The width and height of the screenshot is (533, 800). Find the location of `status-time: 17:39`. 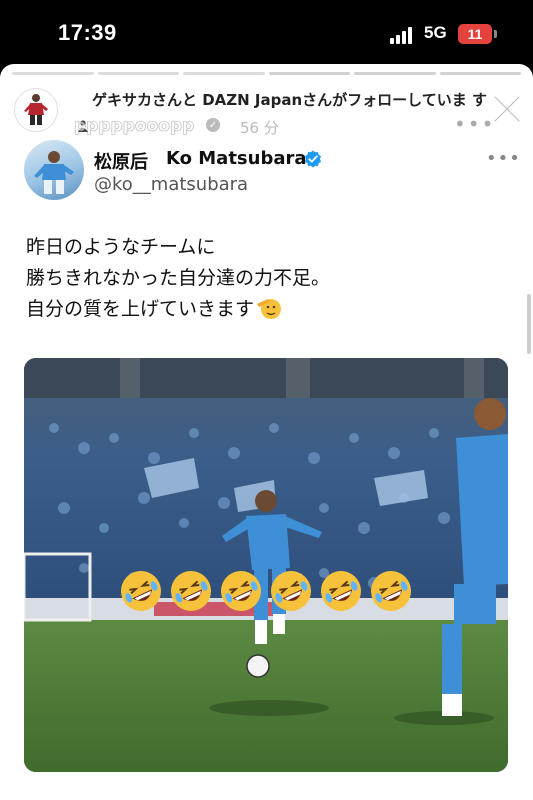

status-time: 17:39 is located at coordinates (87, 32).